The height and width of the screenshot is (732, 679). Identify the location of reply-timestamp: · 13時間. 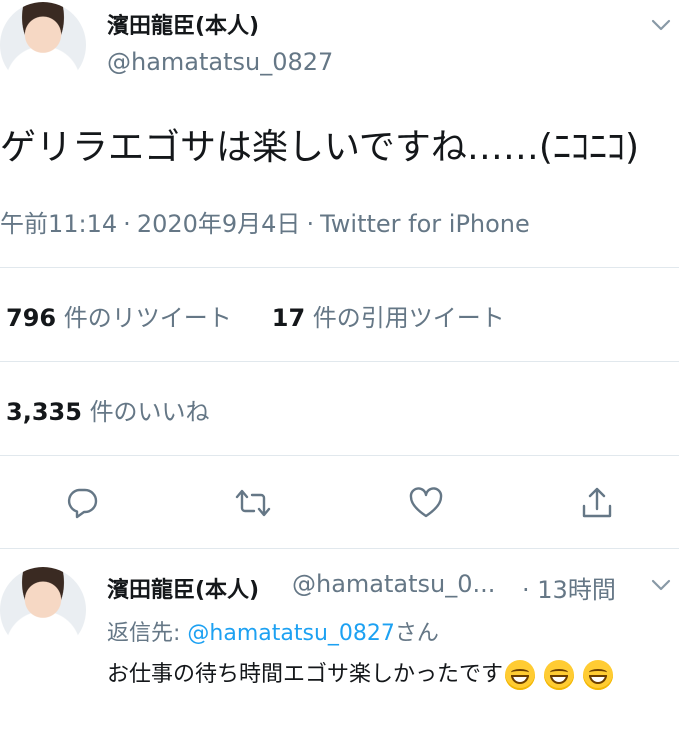
(569, 587).